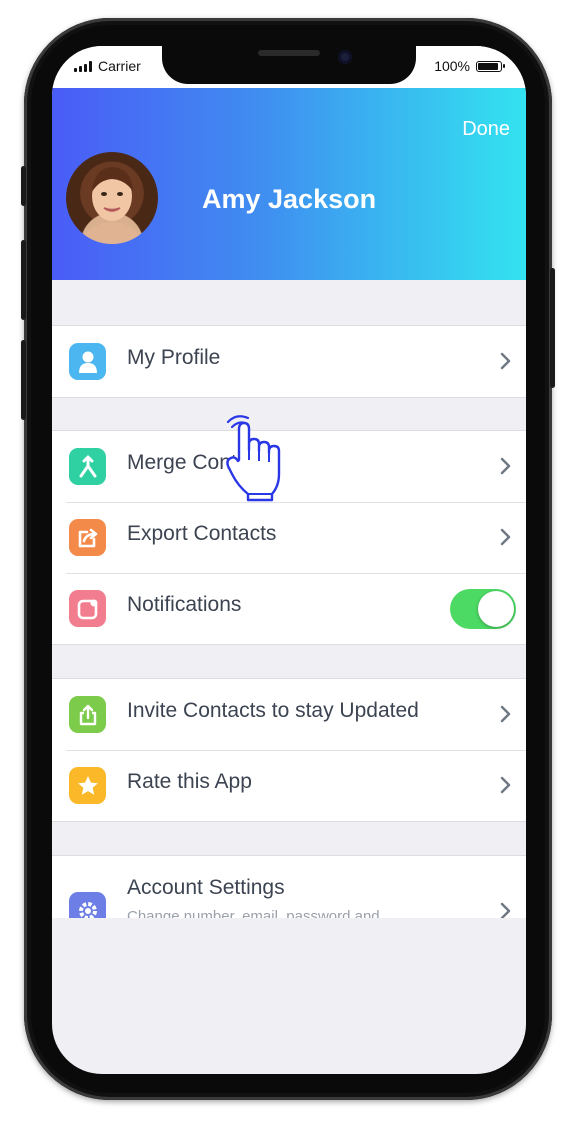  Describe the element at coordinates (87, 466) in the screenshot. I see `merge-icon` at that location.